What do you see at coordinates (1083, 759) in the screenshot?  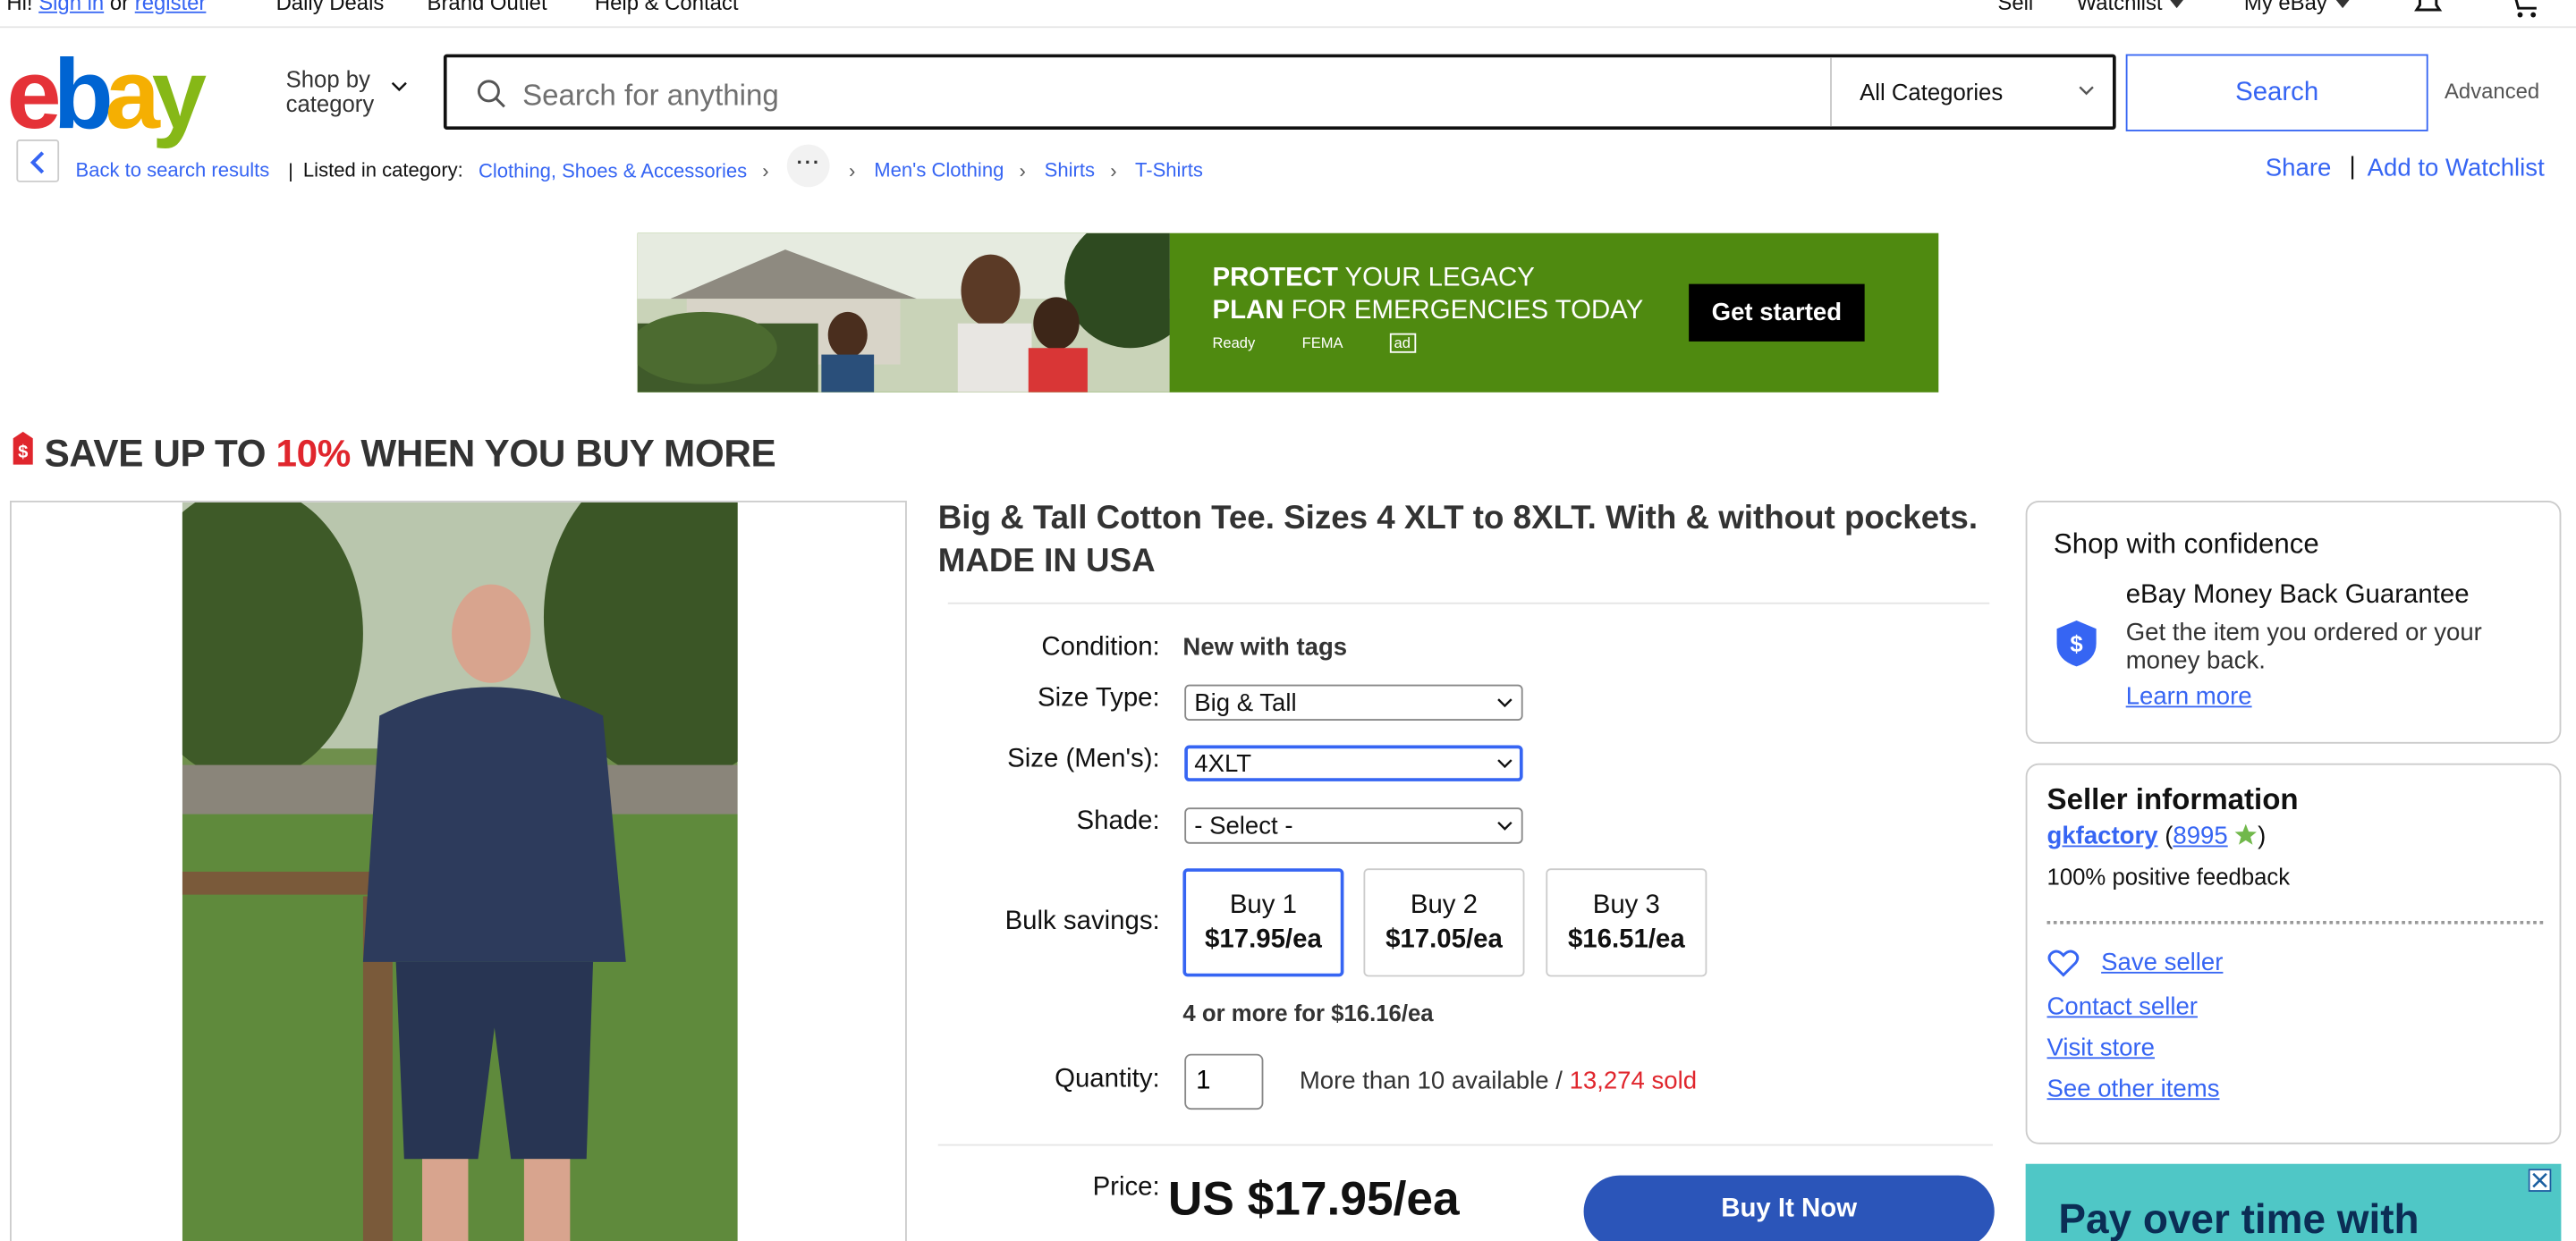 I see `size-label: Size (Men's):` at bounding box center [1083, 759].